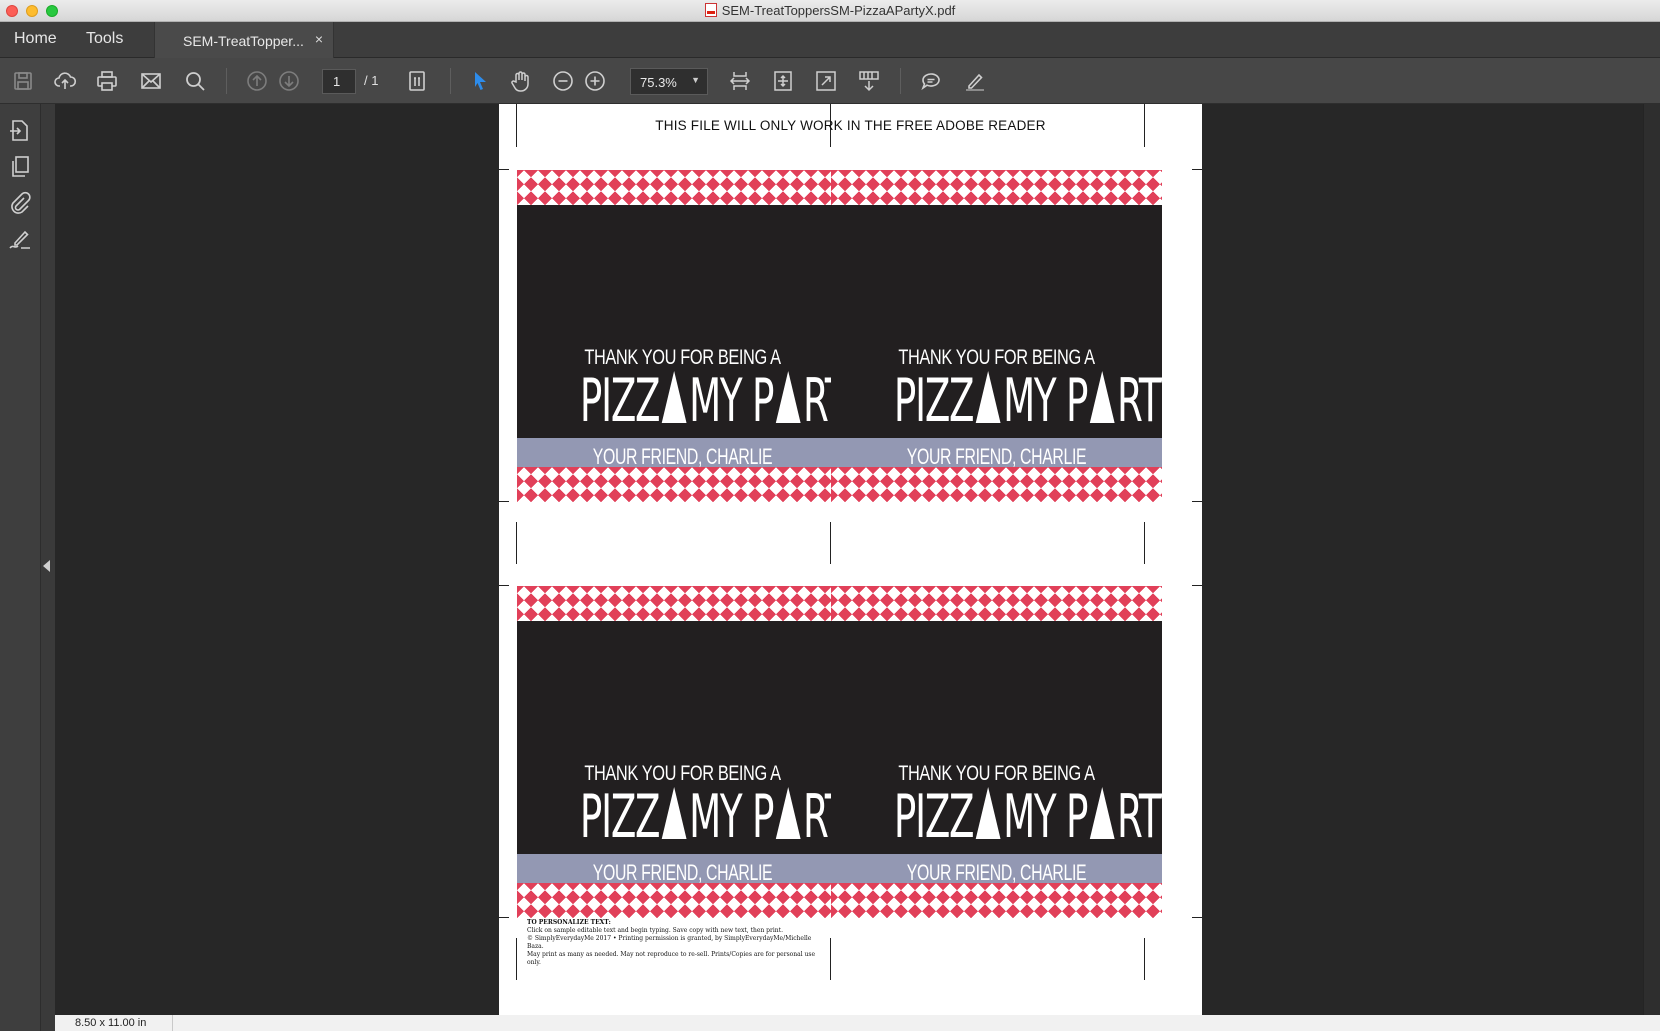  I want to click on email-icon, so click(151, 81).